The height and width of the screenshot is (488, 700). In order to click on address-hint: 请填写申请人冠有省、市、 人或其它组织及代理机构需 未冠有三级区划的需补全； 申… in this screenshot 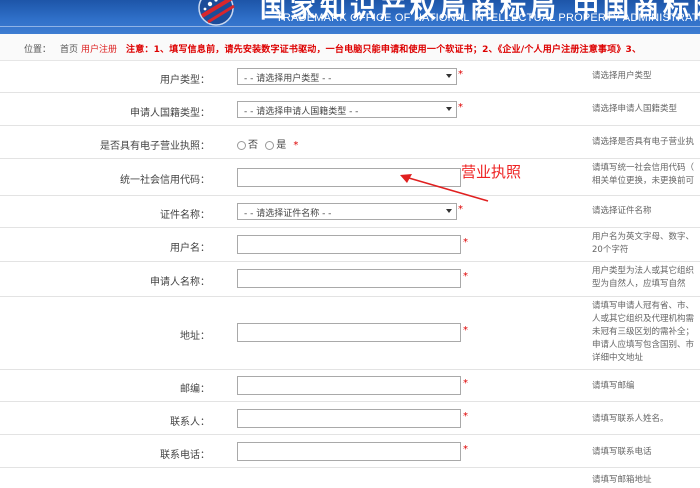, I will do `click(643, 332)`.